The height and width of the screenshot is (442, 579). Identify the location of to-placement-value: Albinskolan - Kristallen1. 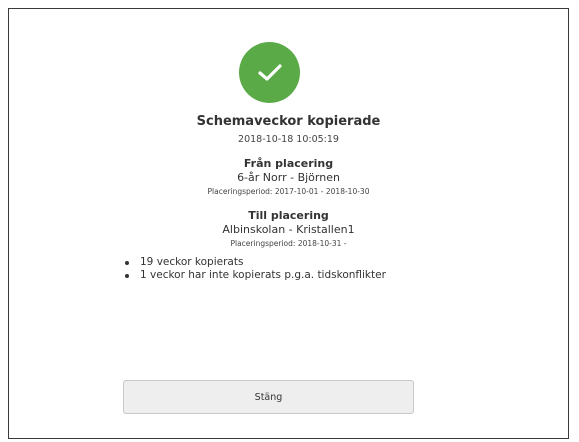
(288, 229).